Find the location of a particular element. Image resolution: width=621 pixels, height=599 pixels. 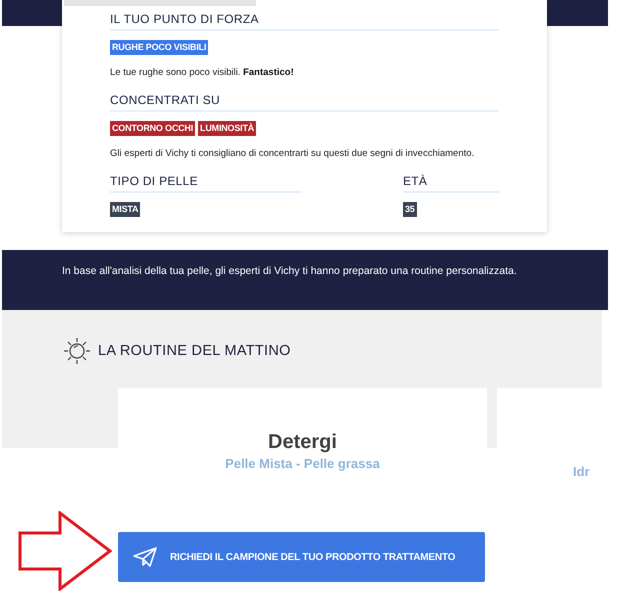

section-heading: TIPO DI PELLE is located at coordinates (154, 181).